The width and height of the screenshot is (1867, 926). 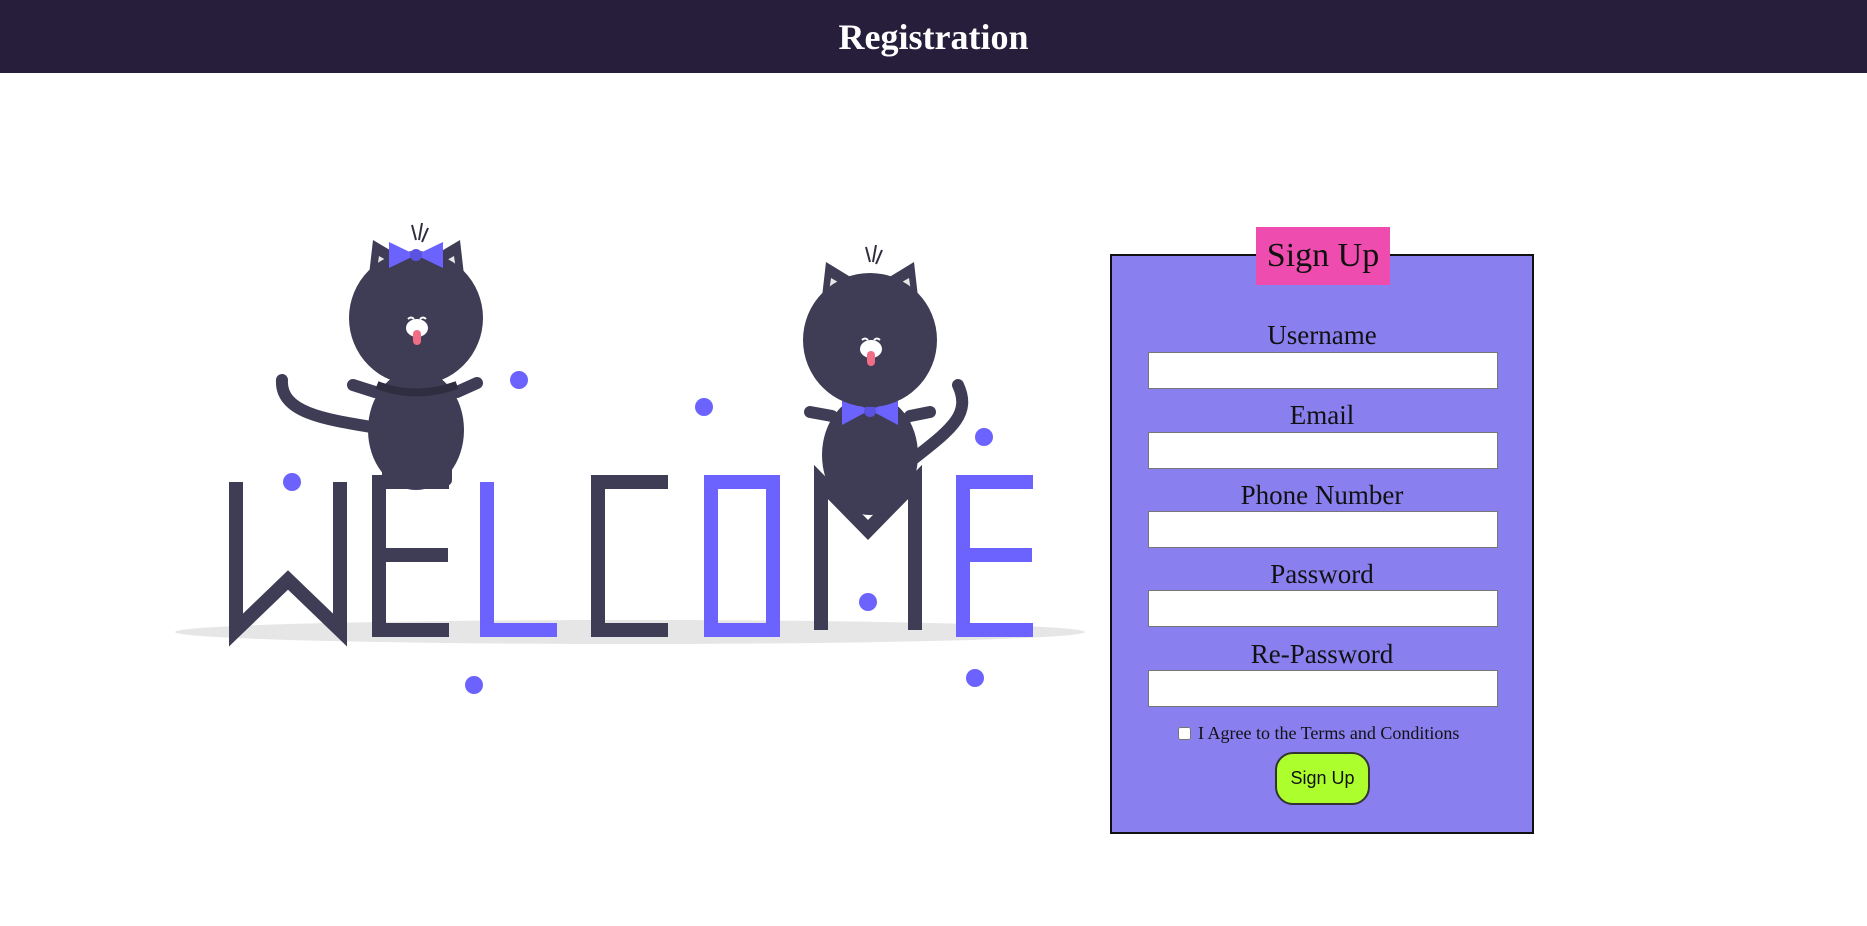 I want to click on terms-checkbox, so click(x=1184, y=733).